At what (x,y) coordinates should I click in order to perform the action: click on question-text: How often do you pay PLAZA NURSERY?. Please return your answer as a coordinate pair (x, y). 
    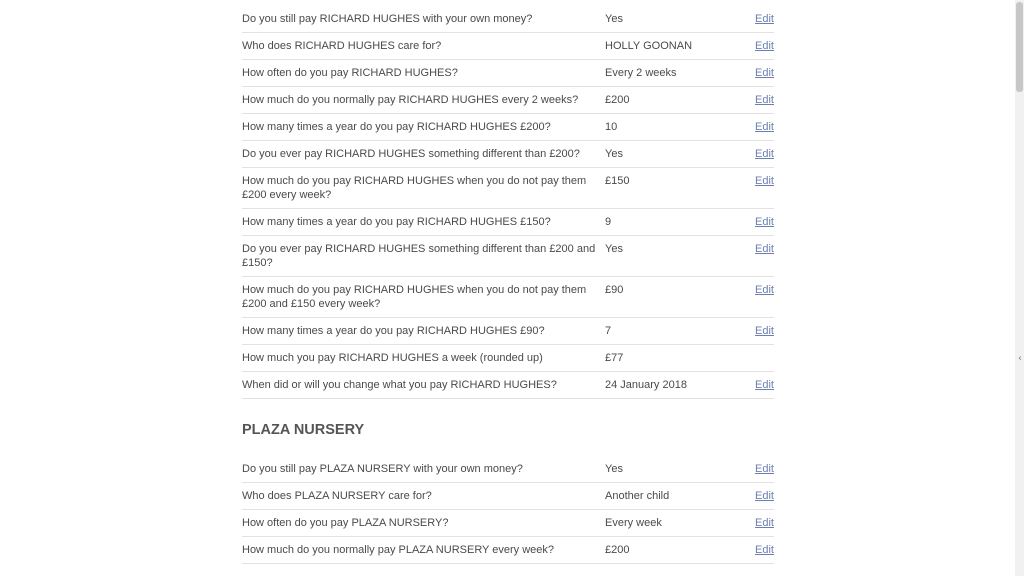
    Looking at the image, I should click on (345, 523).